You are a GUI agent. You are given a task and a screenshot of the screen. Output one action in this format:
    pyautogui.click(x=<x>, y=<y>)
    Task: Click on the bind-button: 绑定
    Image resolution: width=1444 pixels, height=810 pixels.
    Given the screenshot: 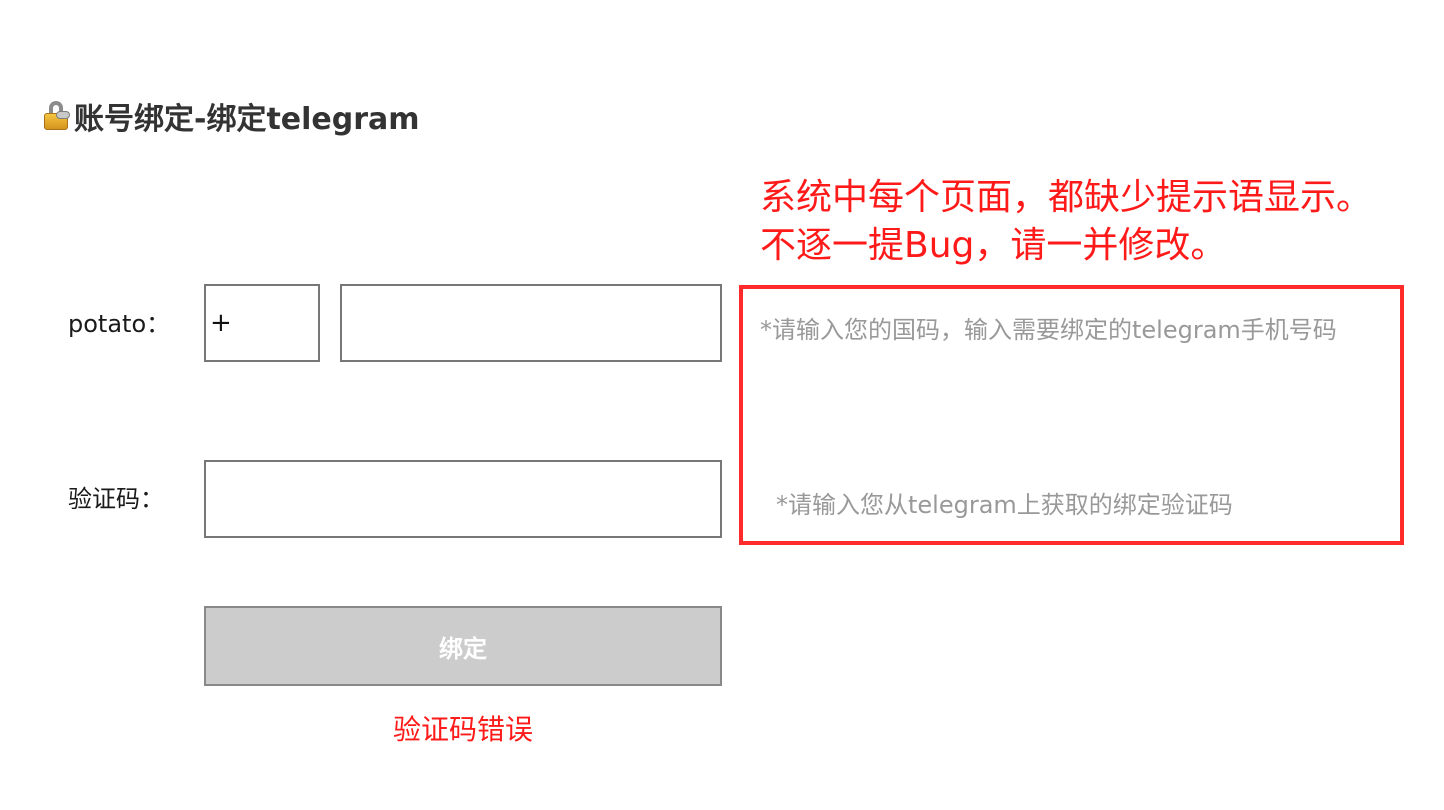 What is the action you would take?
    pyautogui.click(x=463, y=646)
    